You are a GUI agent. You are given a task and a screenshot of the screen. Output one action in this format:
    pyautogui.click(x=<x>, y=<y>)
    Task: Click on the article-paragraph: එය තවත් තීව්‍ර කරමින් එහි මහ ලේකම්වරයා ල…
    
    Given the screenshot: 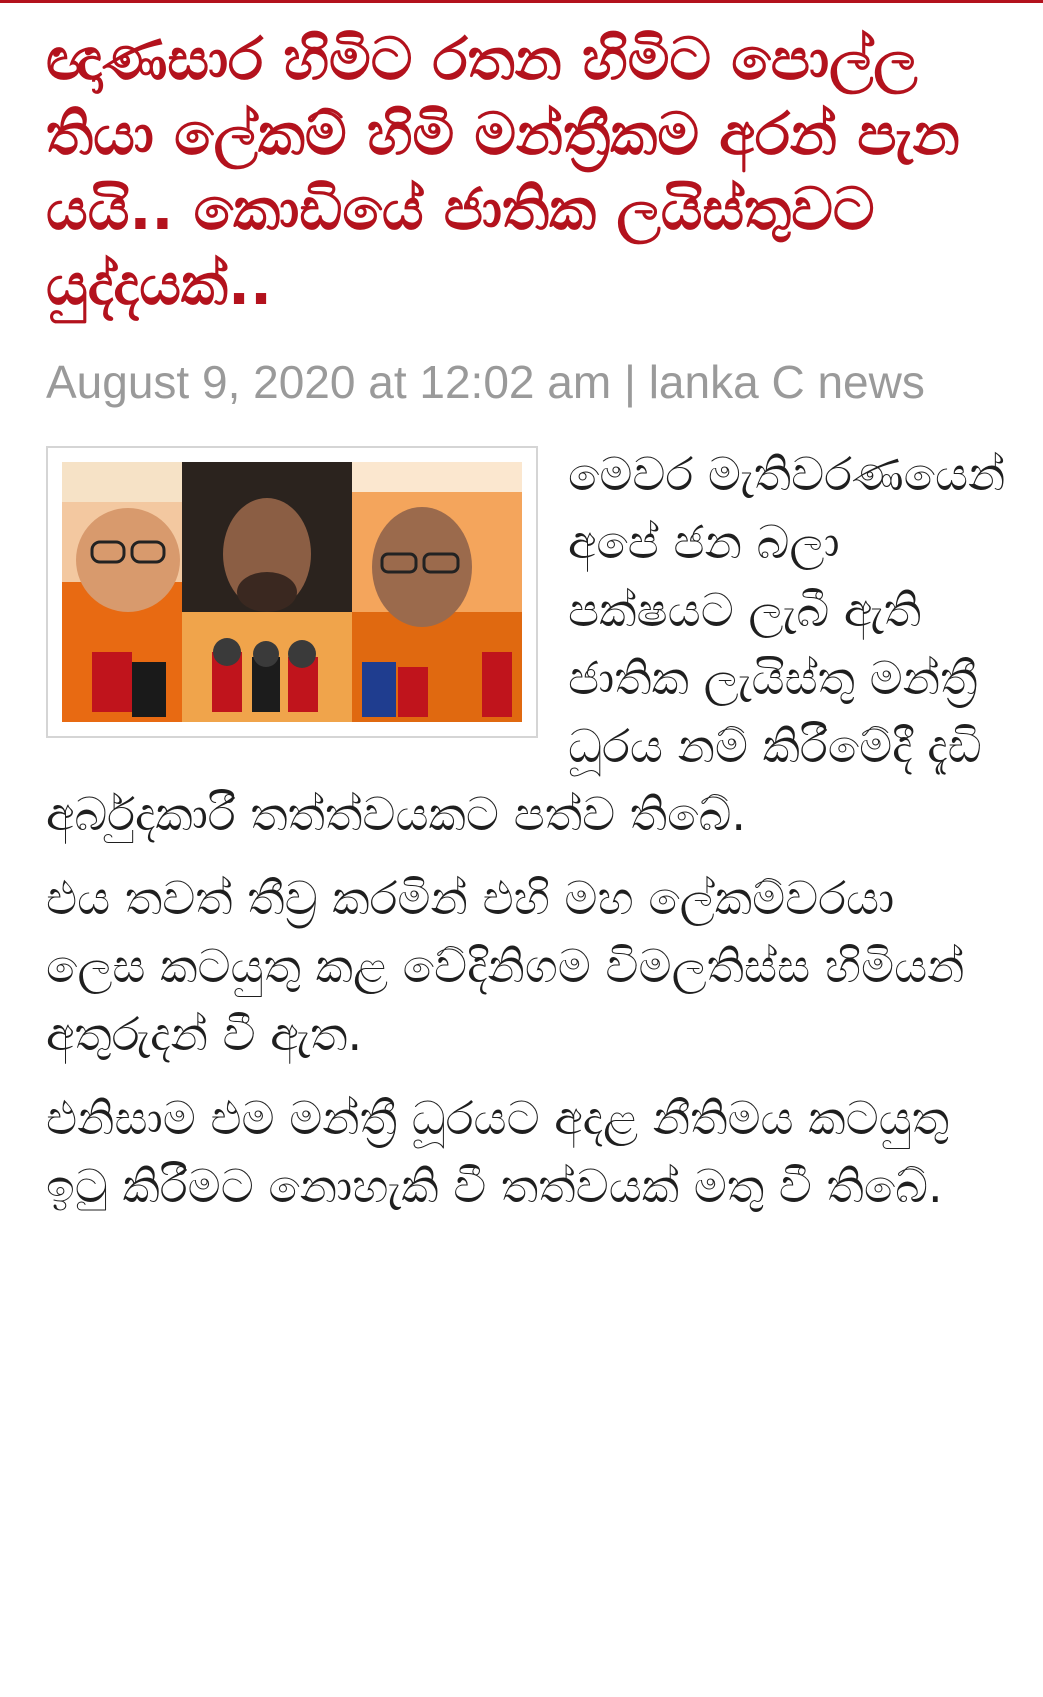 What is the action you would take?
    pyautogui.click(x=505, y=966)
    